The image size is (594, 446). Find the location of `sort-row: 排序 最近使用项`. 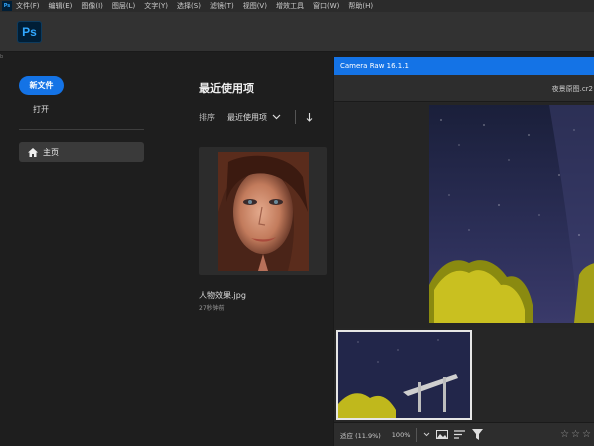

sort-row: 排序 最近使用项 is located at coordinates (256, 117).